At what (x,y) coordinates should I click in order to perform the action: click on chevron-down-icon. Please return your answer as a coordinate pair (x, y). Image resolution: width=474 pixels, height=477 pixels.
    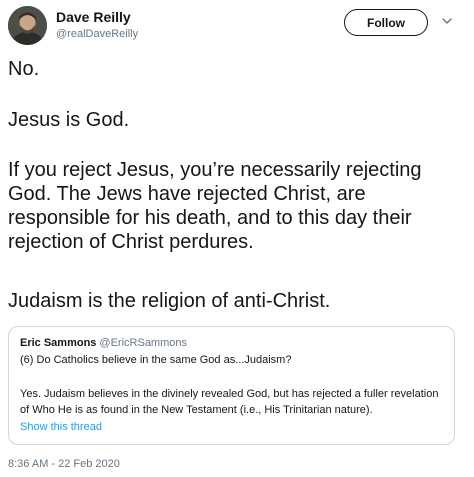
    Looking at the image, I should click on (447, 21).